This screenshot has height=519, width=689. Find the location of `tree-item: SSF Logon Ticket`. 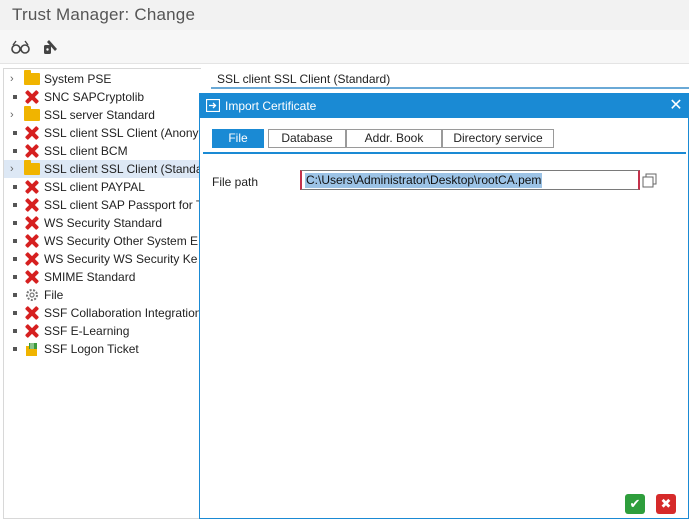

tree-item: SSF Logon Ticket is located at coordinates (102, 349).